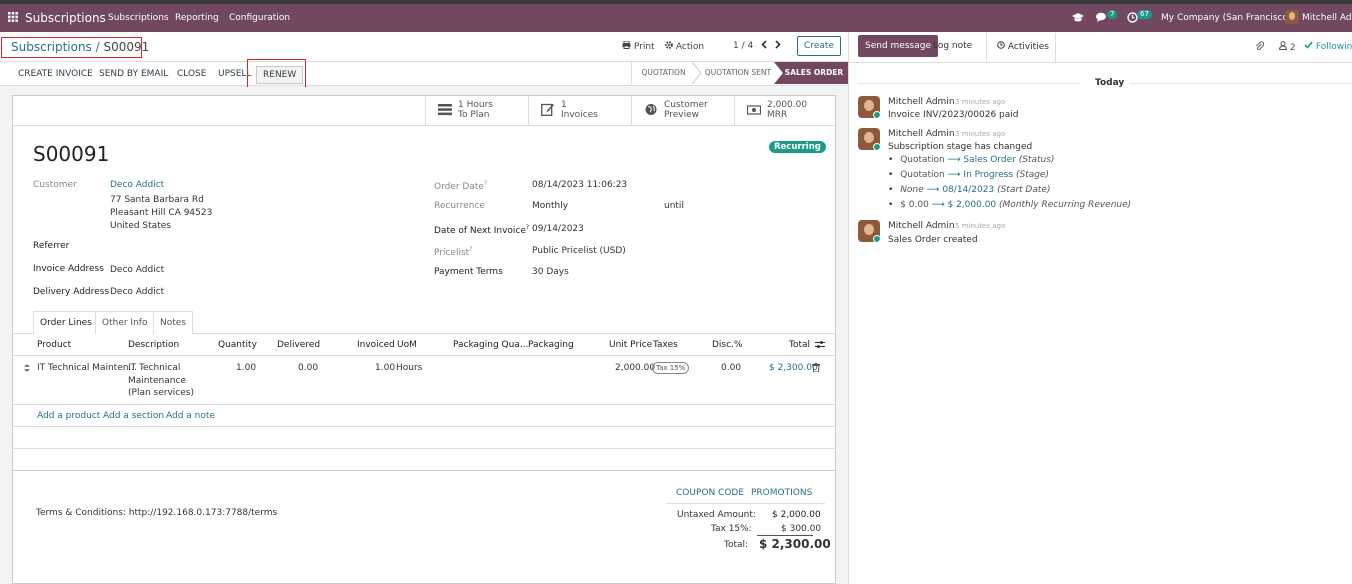  I want to click on coupon-code-button: COUPON CODE, so click(710, 493).